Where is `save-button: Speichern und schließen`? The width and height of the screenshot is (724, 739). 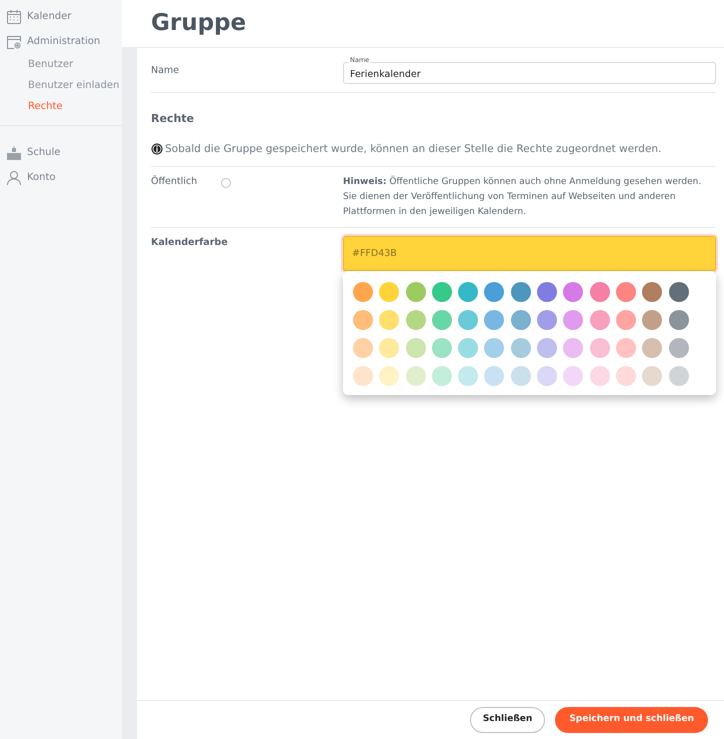
save-button: Speichern und schließen is located at coordinates (631, 720).